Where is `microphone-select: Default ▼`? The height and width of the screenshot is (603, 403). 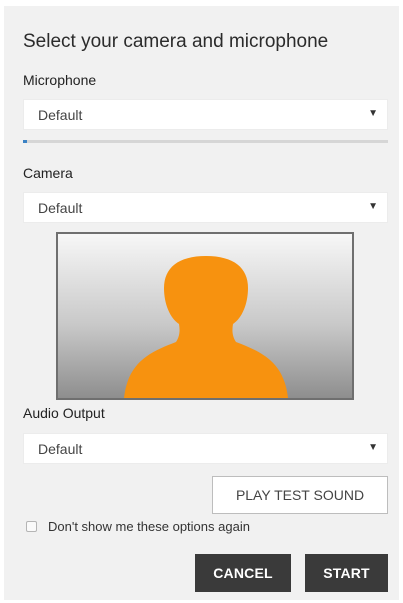 microphone-select: Default ▼ is located at coordinates (205, 114).